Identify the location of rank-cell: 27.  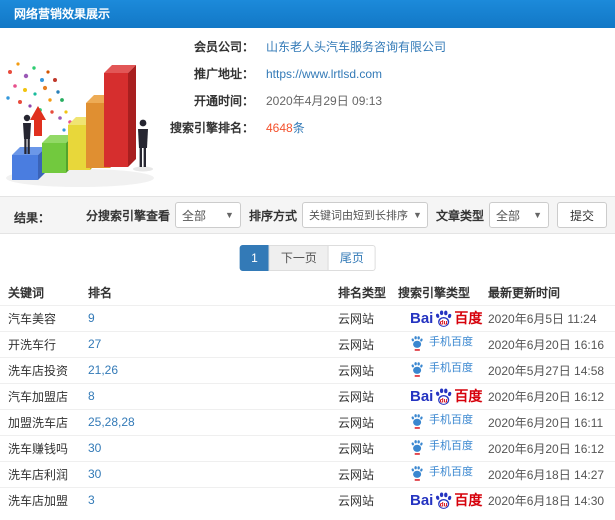
(213, 343).